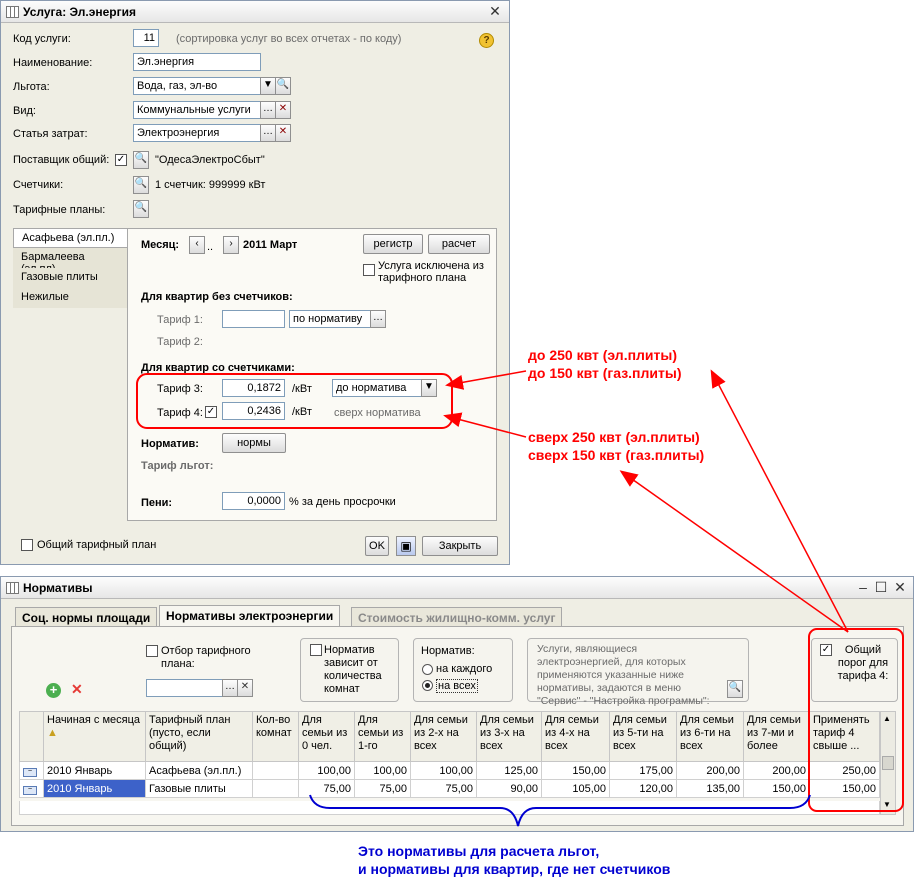 The height and width of the screenshot is (882, 917). What do you see at coordinates (485, 425) in the screenshot?
I see `arrow-to-tariff4` at bounding box center [485, 425].